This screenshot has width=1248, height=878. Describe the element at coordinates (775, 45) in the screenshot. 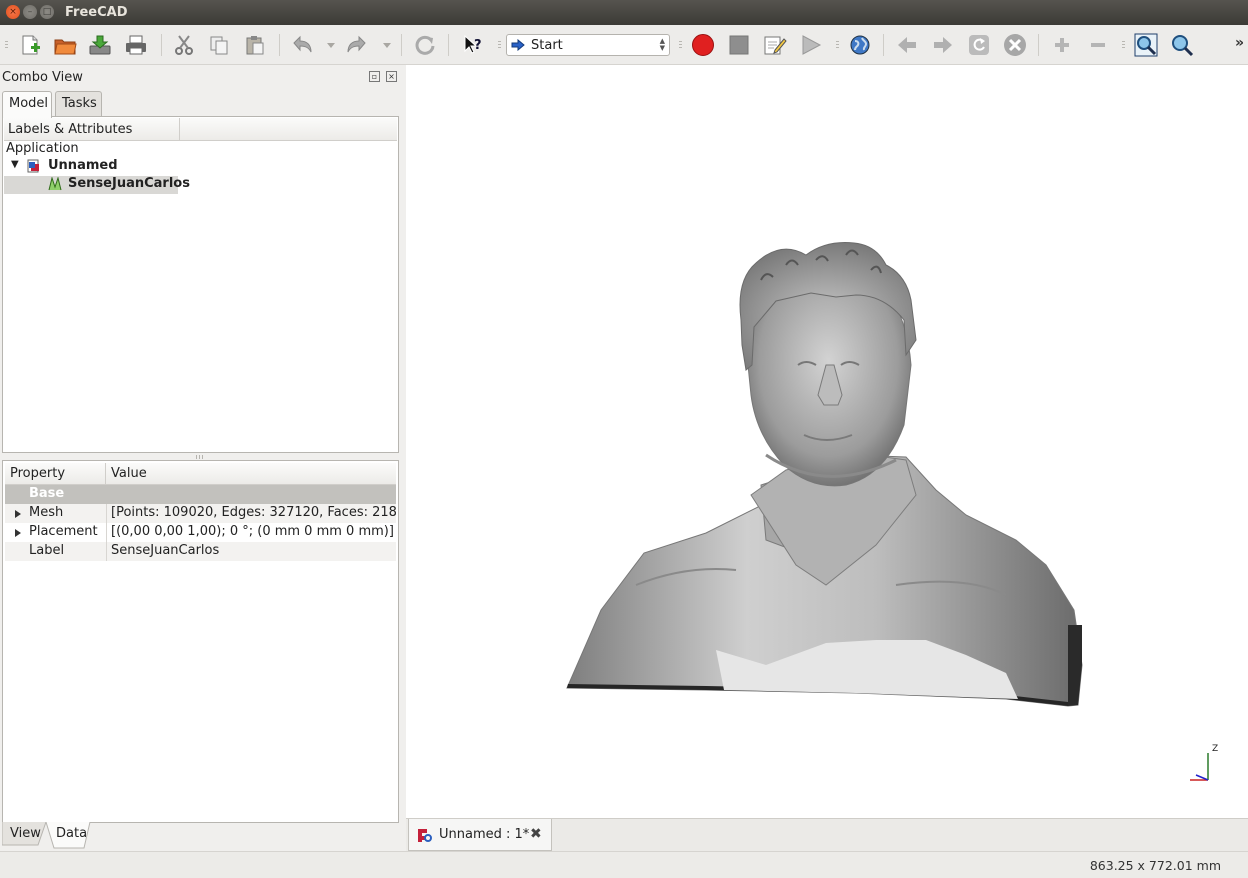

I see `edit-macro-icon` at that location.